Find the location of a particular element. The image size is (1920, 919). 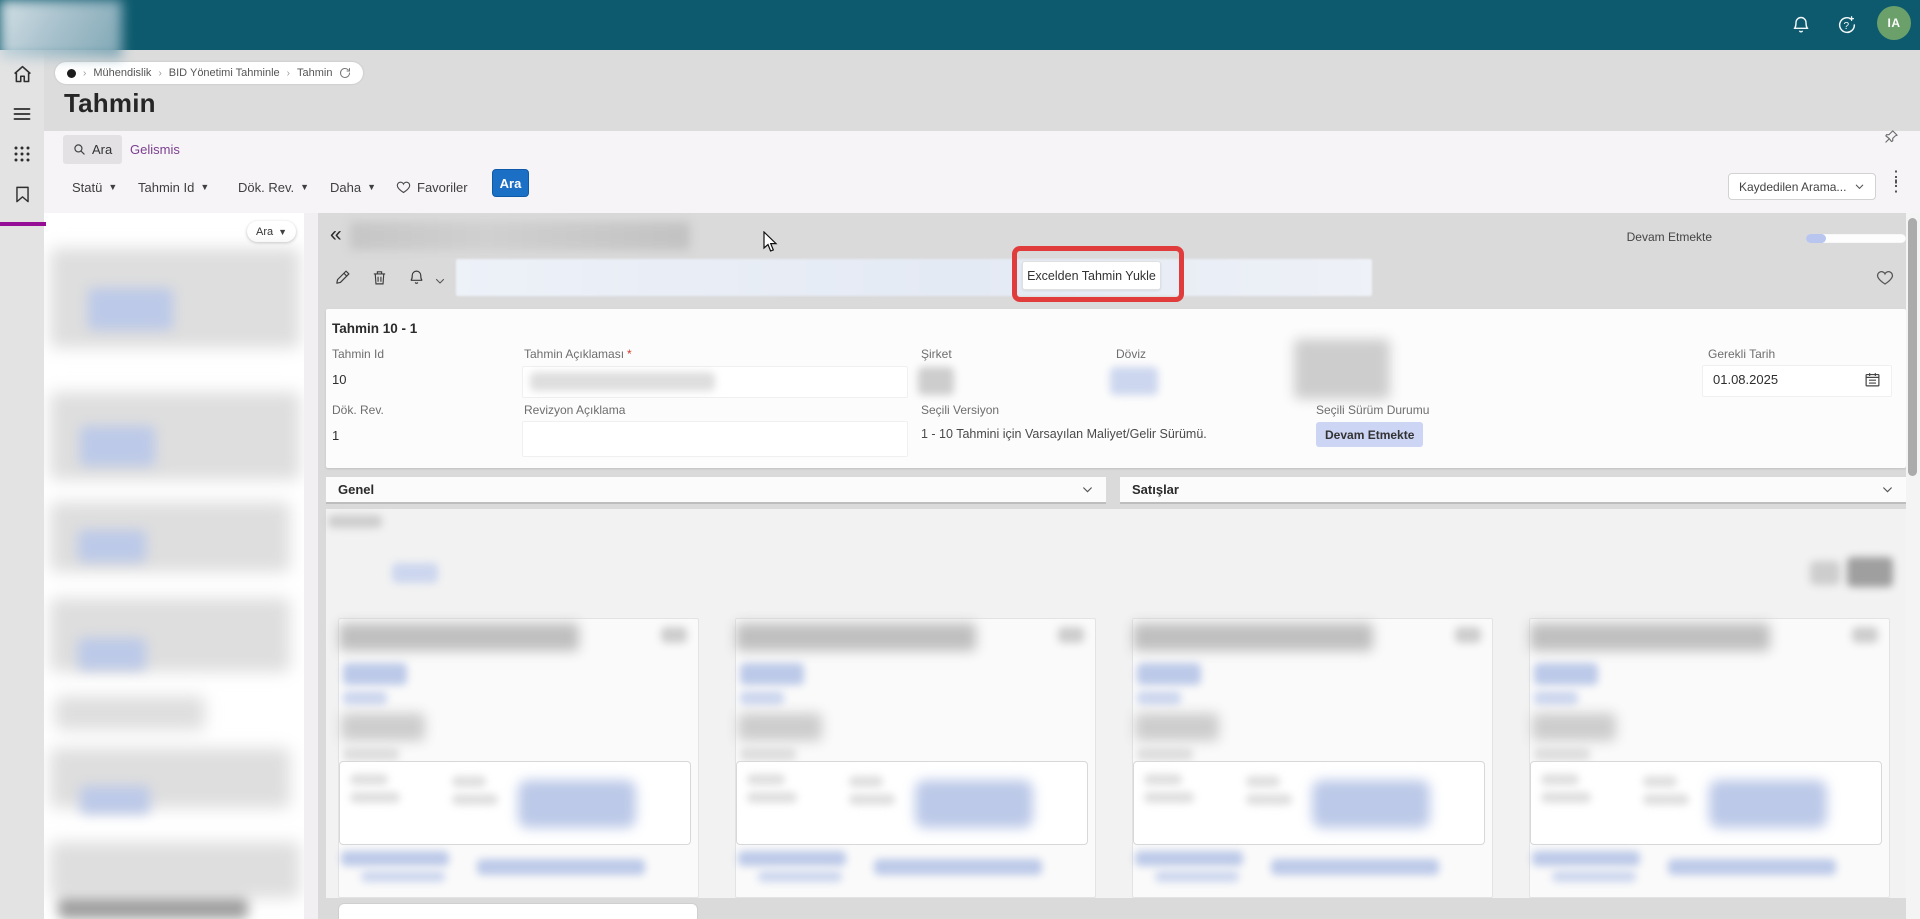

filter-tahmin-id-dropdown: Tahmin Id ▼ is located at coordinates (173, 187).